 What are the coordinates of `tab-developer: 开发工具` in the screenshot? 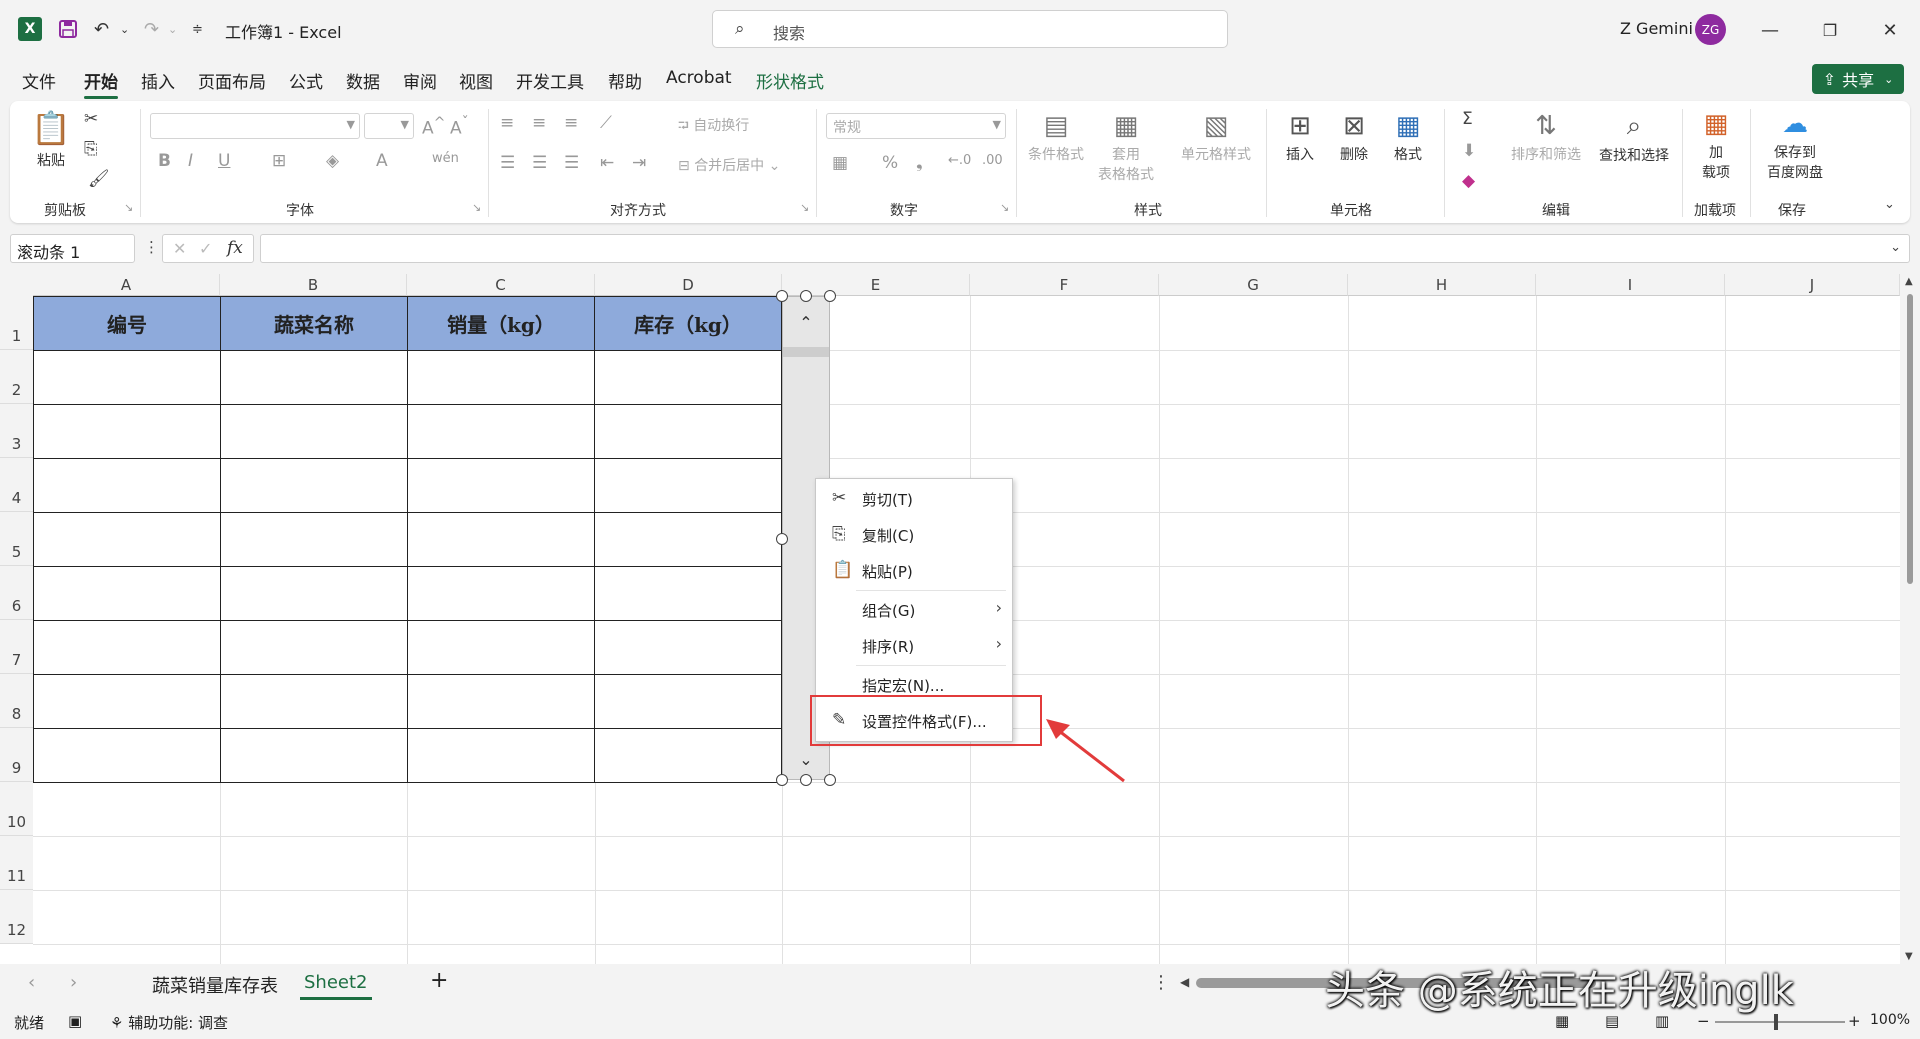 It's located at (550, 80).